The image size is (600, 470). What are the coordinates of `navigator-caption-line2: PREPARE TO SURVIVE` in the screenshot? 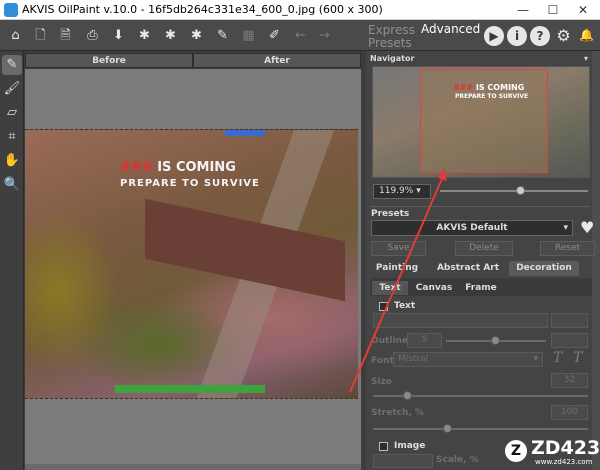 It's located at (492, 96).